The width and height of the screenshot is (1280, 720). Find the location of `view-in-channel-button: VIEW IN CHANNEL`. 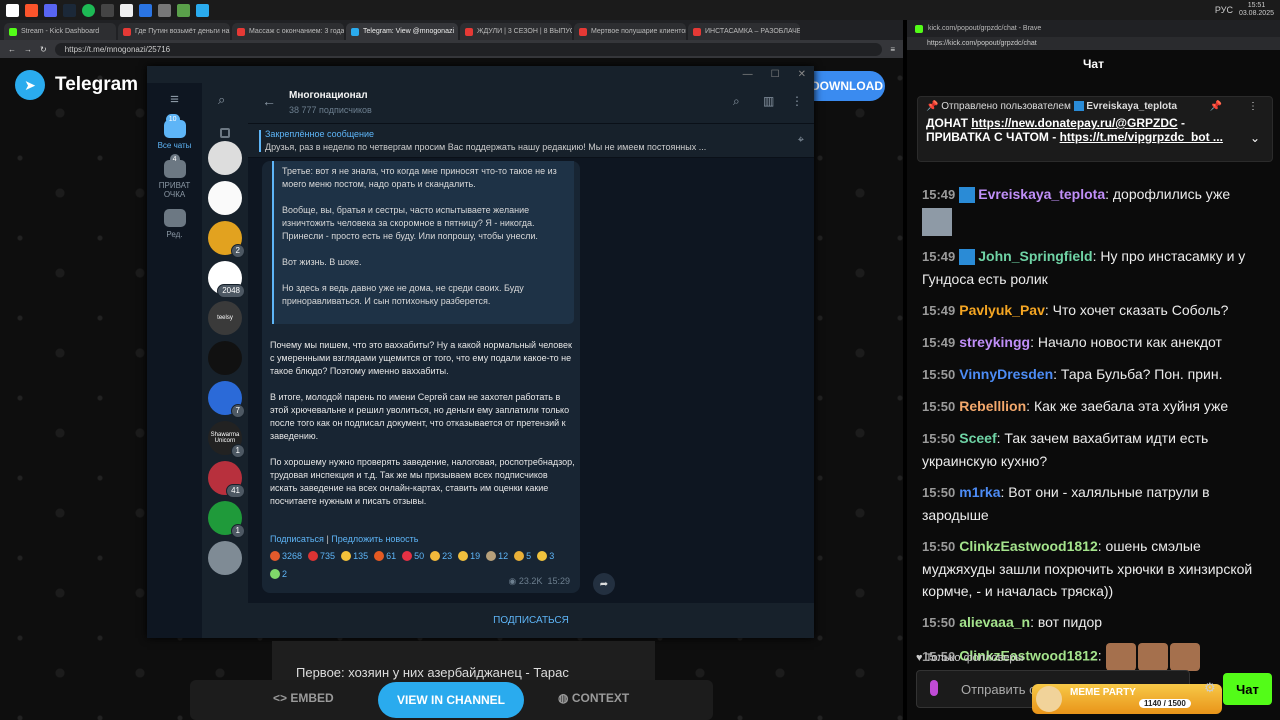

view-in-channel-button: VIEW IN CHANNEL is located at coordinates (451, 700).